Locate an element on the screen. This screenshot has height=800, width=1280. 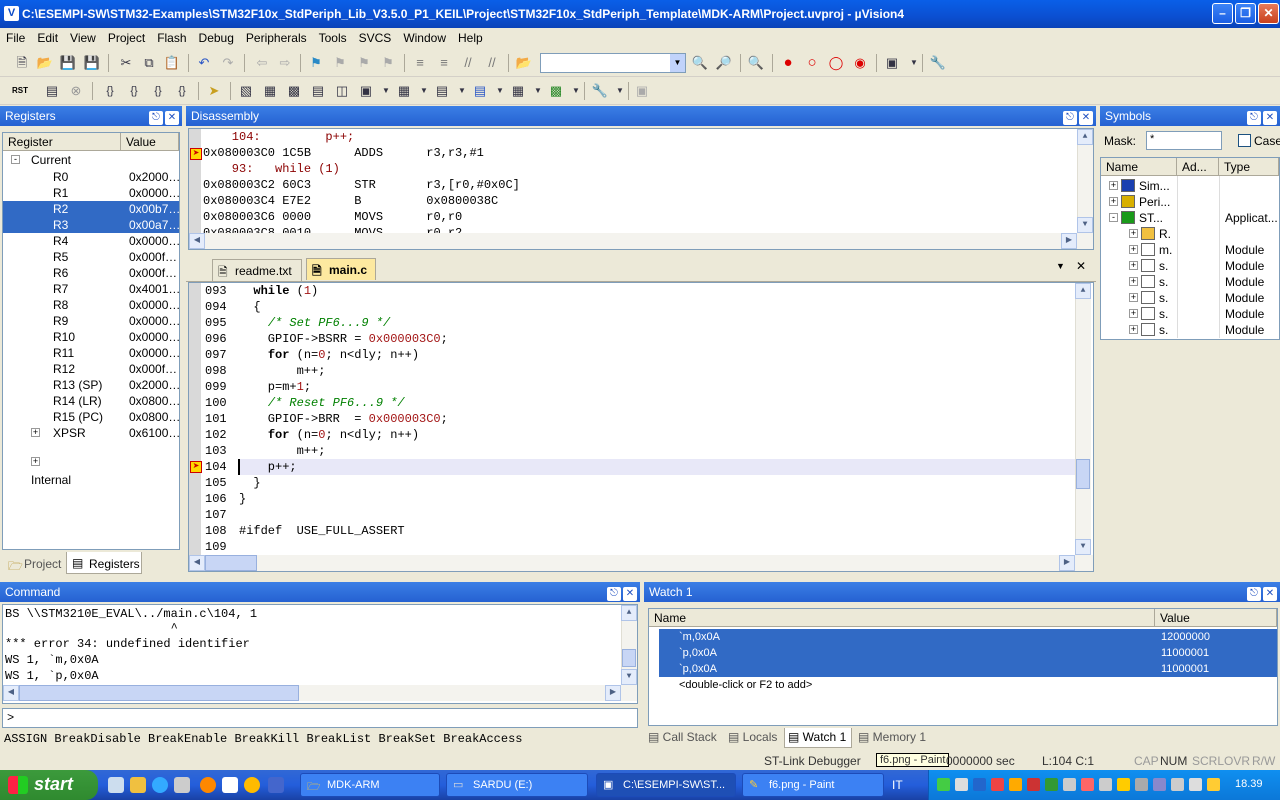
nav-back-icon: ⇦ is located at coordinates (262, 63).